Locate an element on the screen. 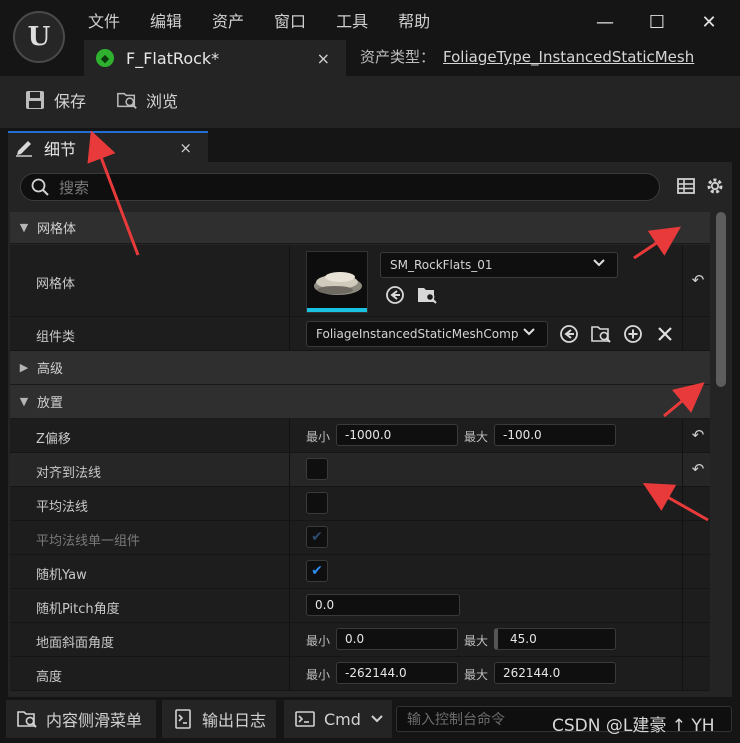  save-label: 保存 is located at coordinates (70, 101).